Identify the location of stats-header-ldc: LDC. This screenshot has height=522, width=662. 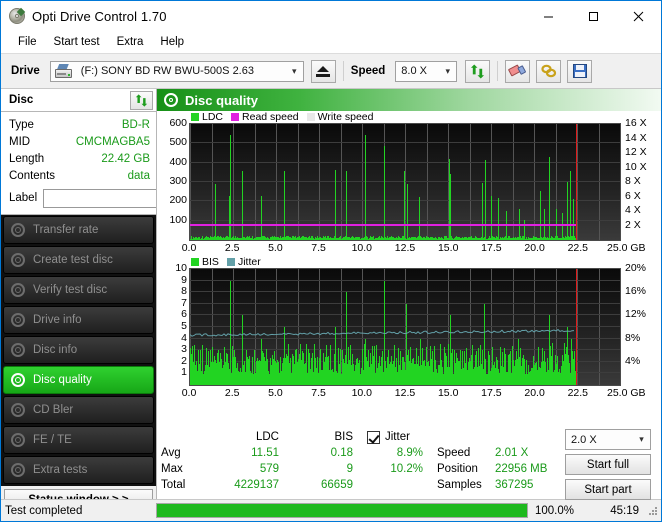
(267, 437).